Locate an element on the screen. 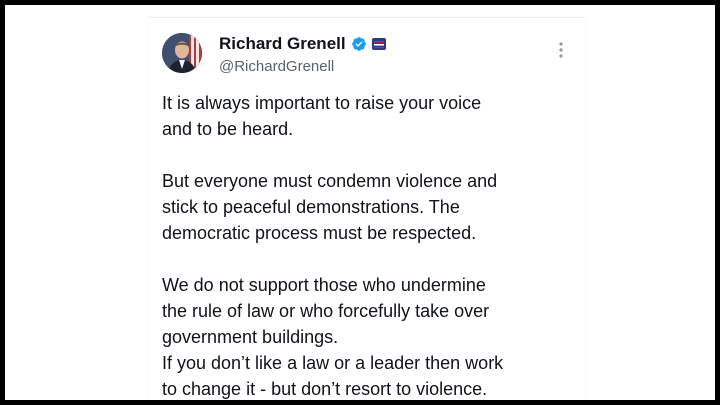  avatar is located at coordinates (182, 53).